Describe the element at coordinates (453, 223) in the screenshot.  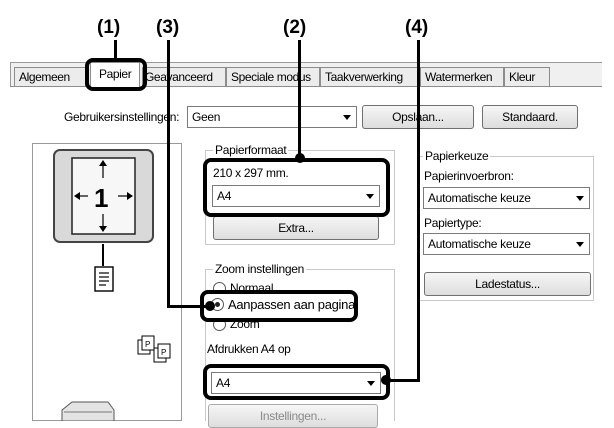
I see `paper-type-label: Papiertype:` at that location.